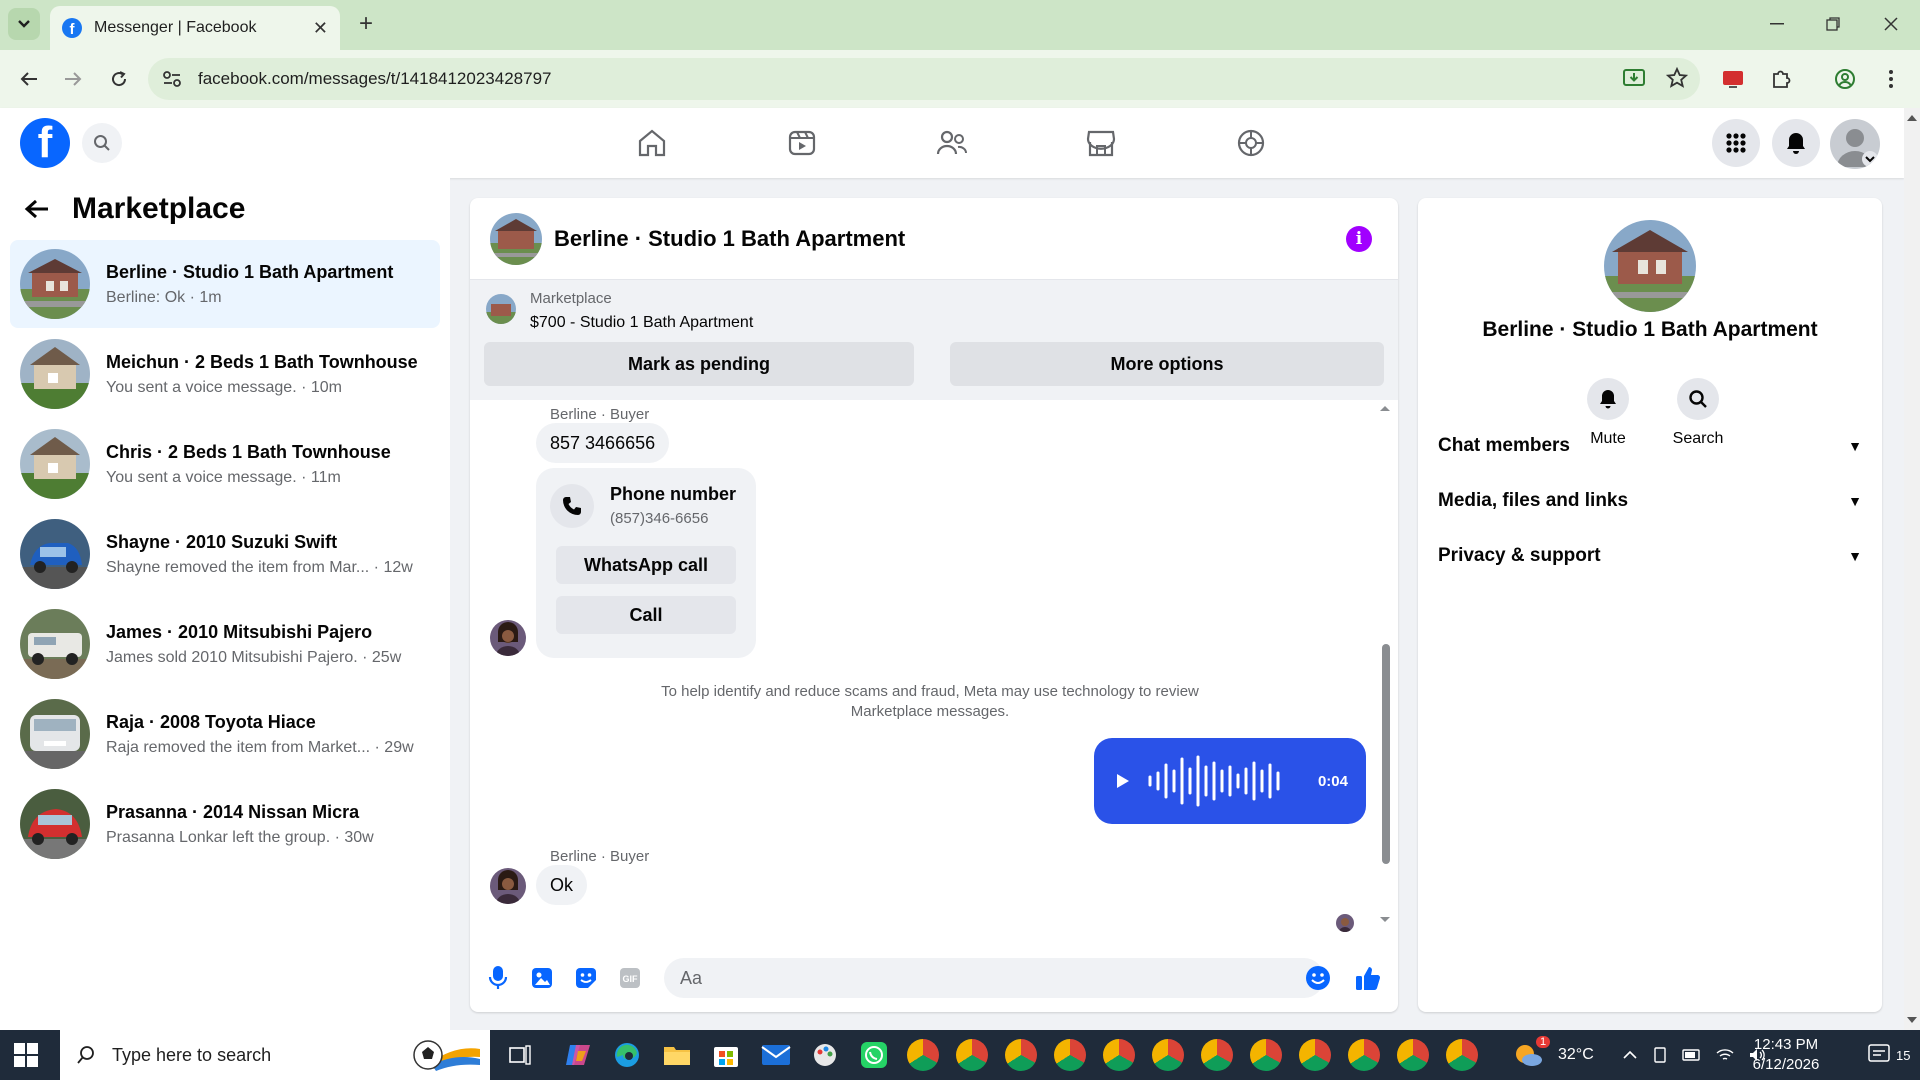  Describe the element at coordinates (1891, 24) in the screenshot. I see `close-window-icon` at that location.